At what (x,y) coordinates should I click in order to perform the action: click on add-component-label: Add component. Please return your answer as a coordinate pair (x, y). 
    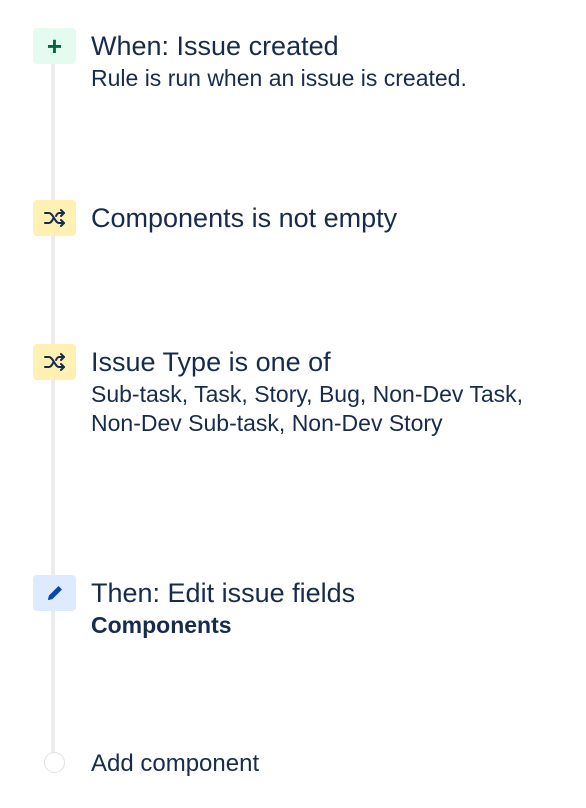
    Looking at the image, I should click on (175, 763).